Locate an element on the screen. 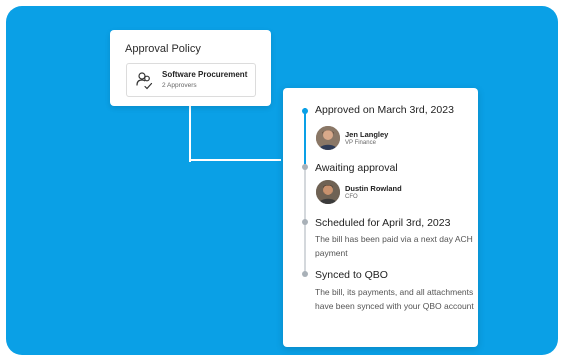  approver-name: Jen Langley is located at coordinates (367, 134).